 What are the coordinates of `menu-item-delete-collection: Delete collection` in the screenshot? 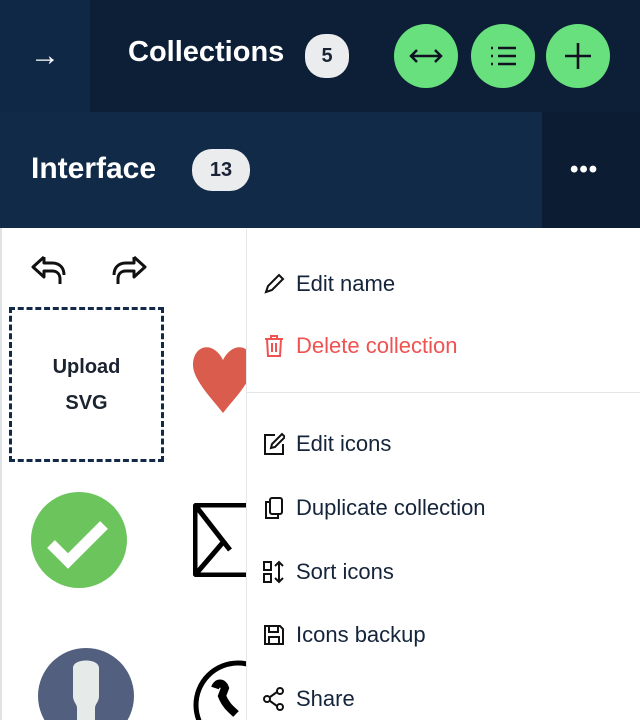 It's located at (359, 346).